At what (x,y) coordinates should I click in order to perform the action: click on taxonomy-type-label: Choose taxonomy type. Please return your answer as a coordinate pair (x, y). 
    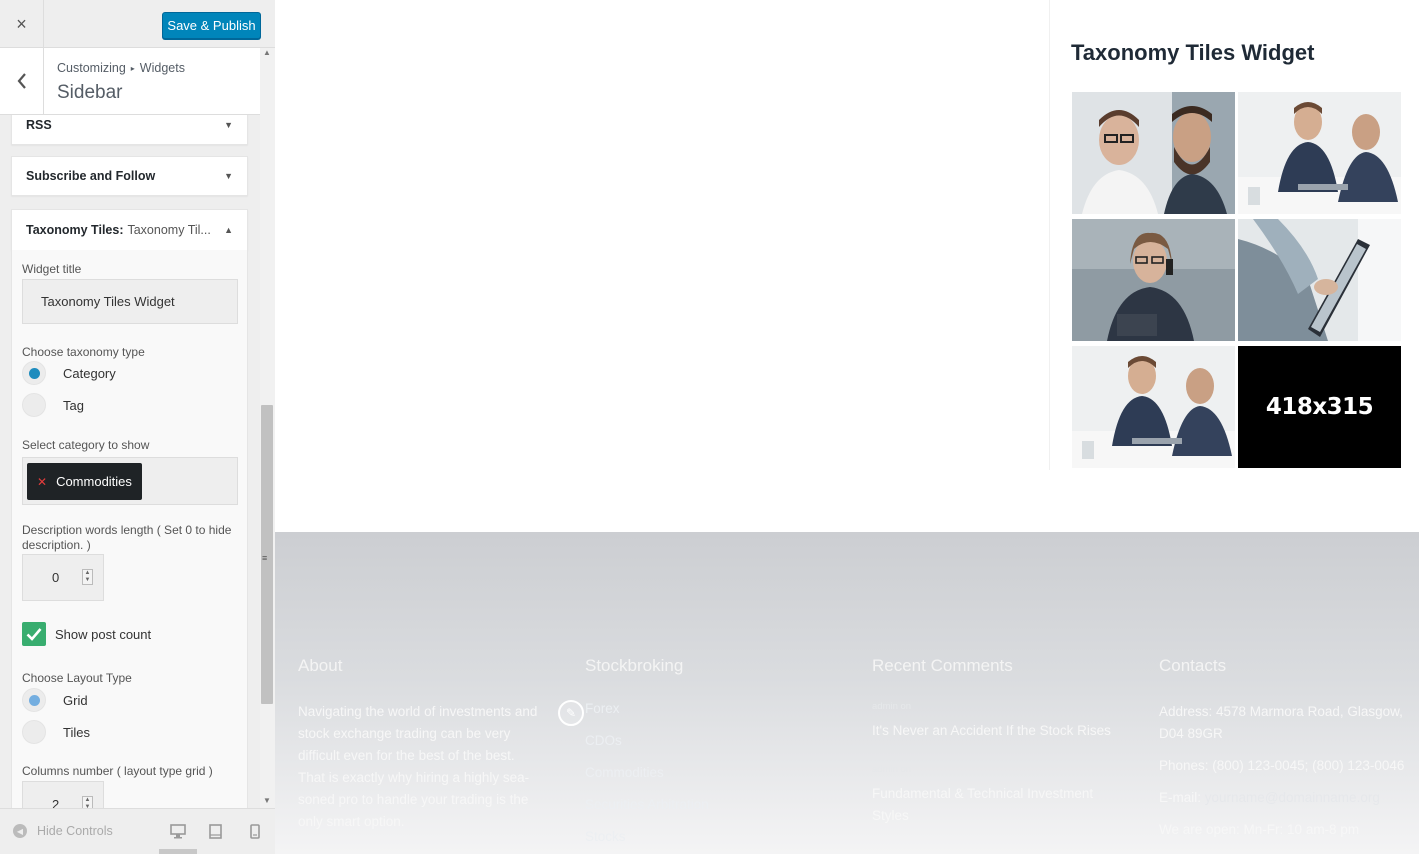
    Looking at the image, I should click on (83, 352).